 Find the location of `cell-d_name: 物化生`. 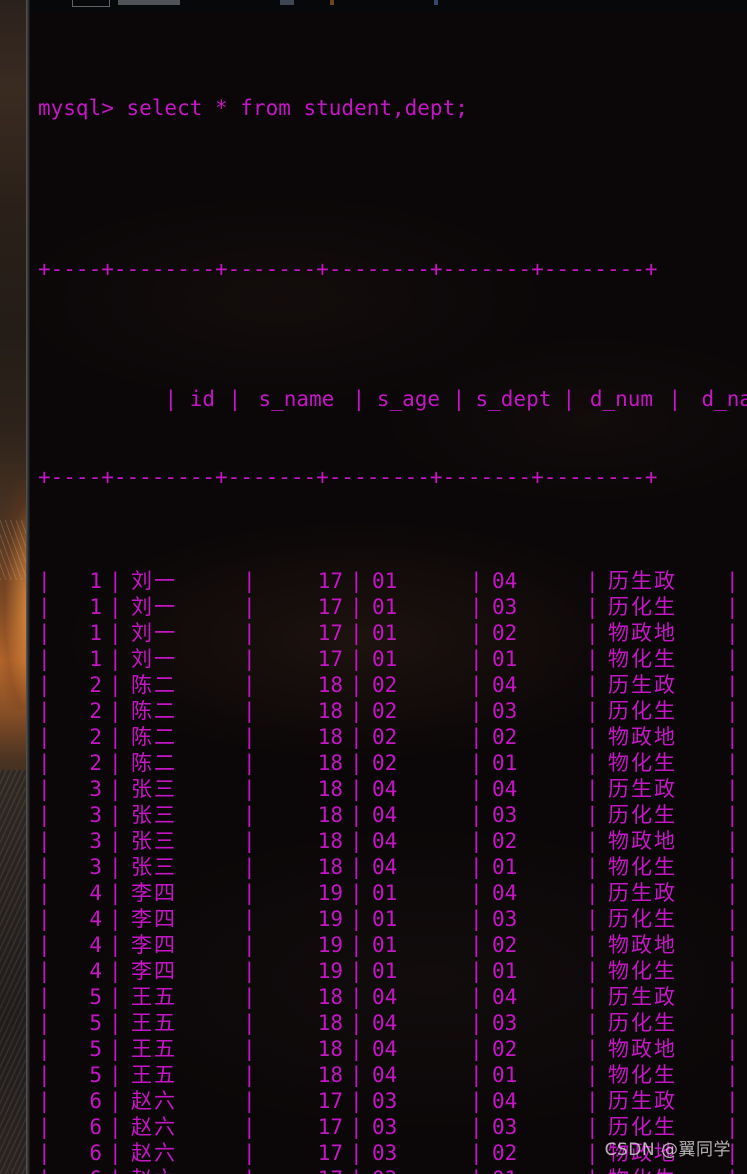

cell-d_name: 物化生 is located at coordinates (642, 659).